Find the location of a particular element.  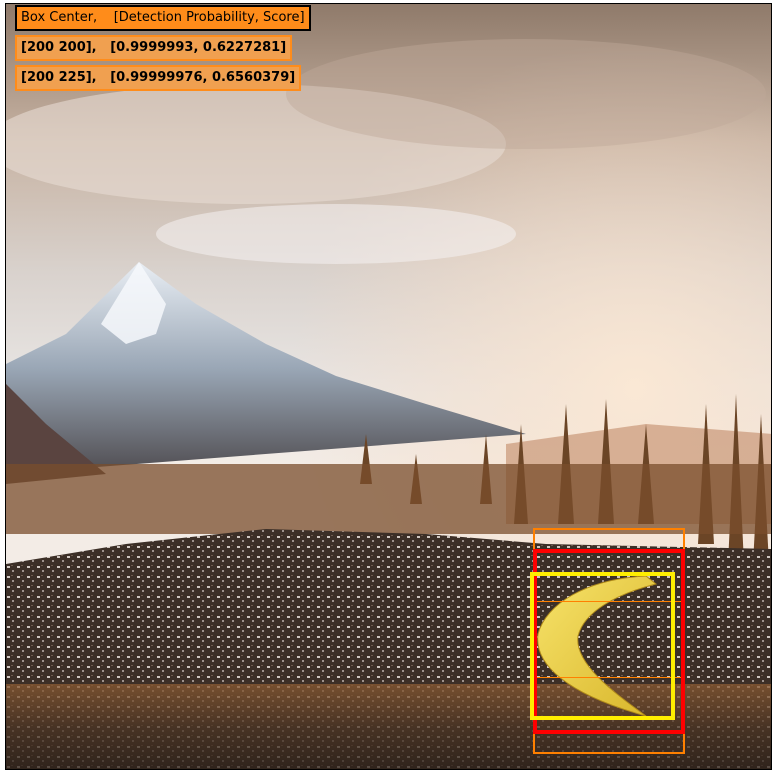

detection-box-yellow is located at coordinates (602, 646).